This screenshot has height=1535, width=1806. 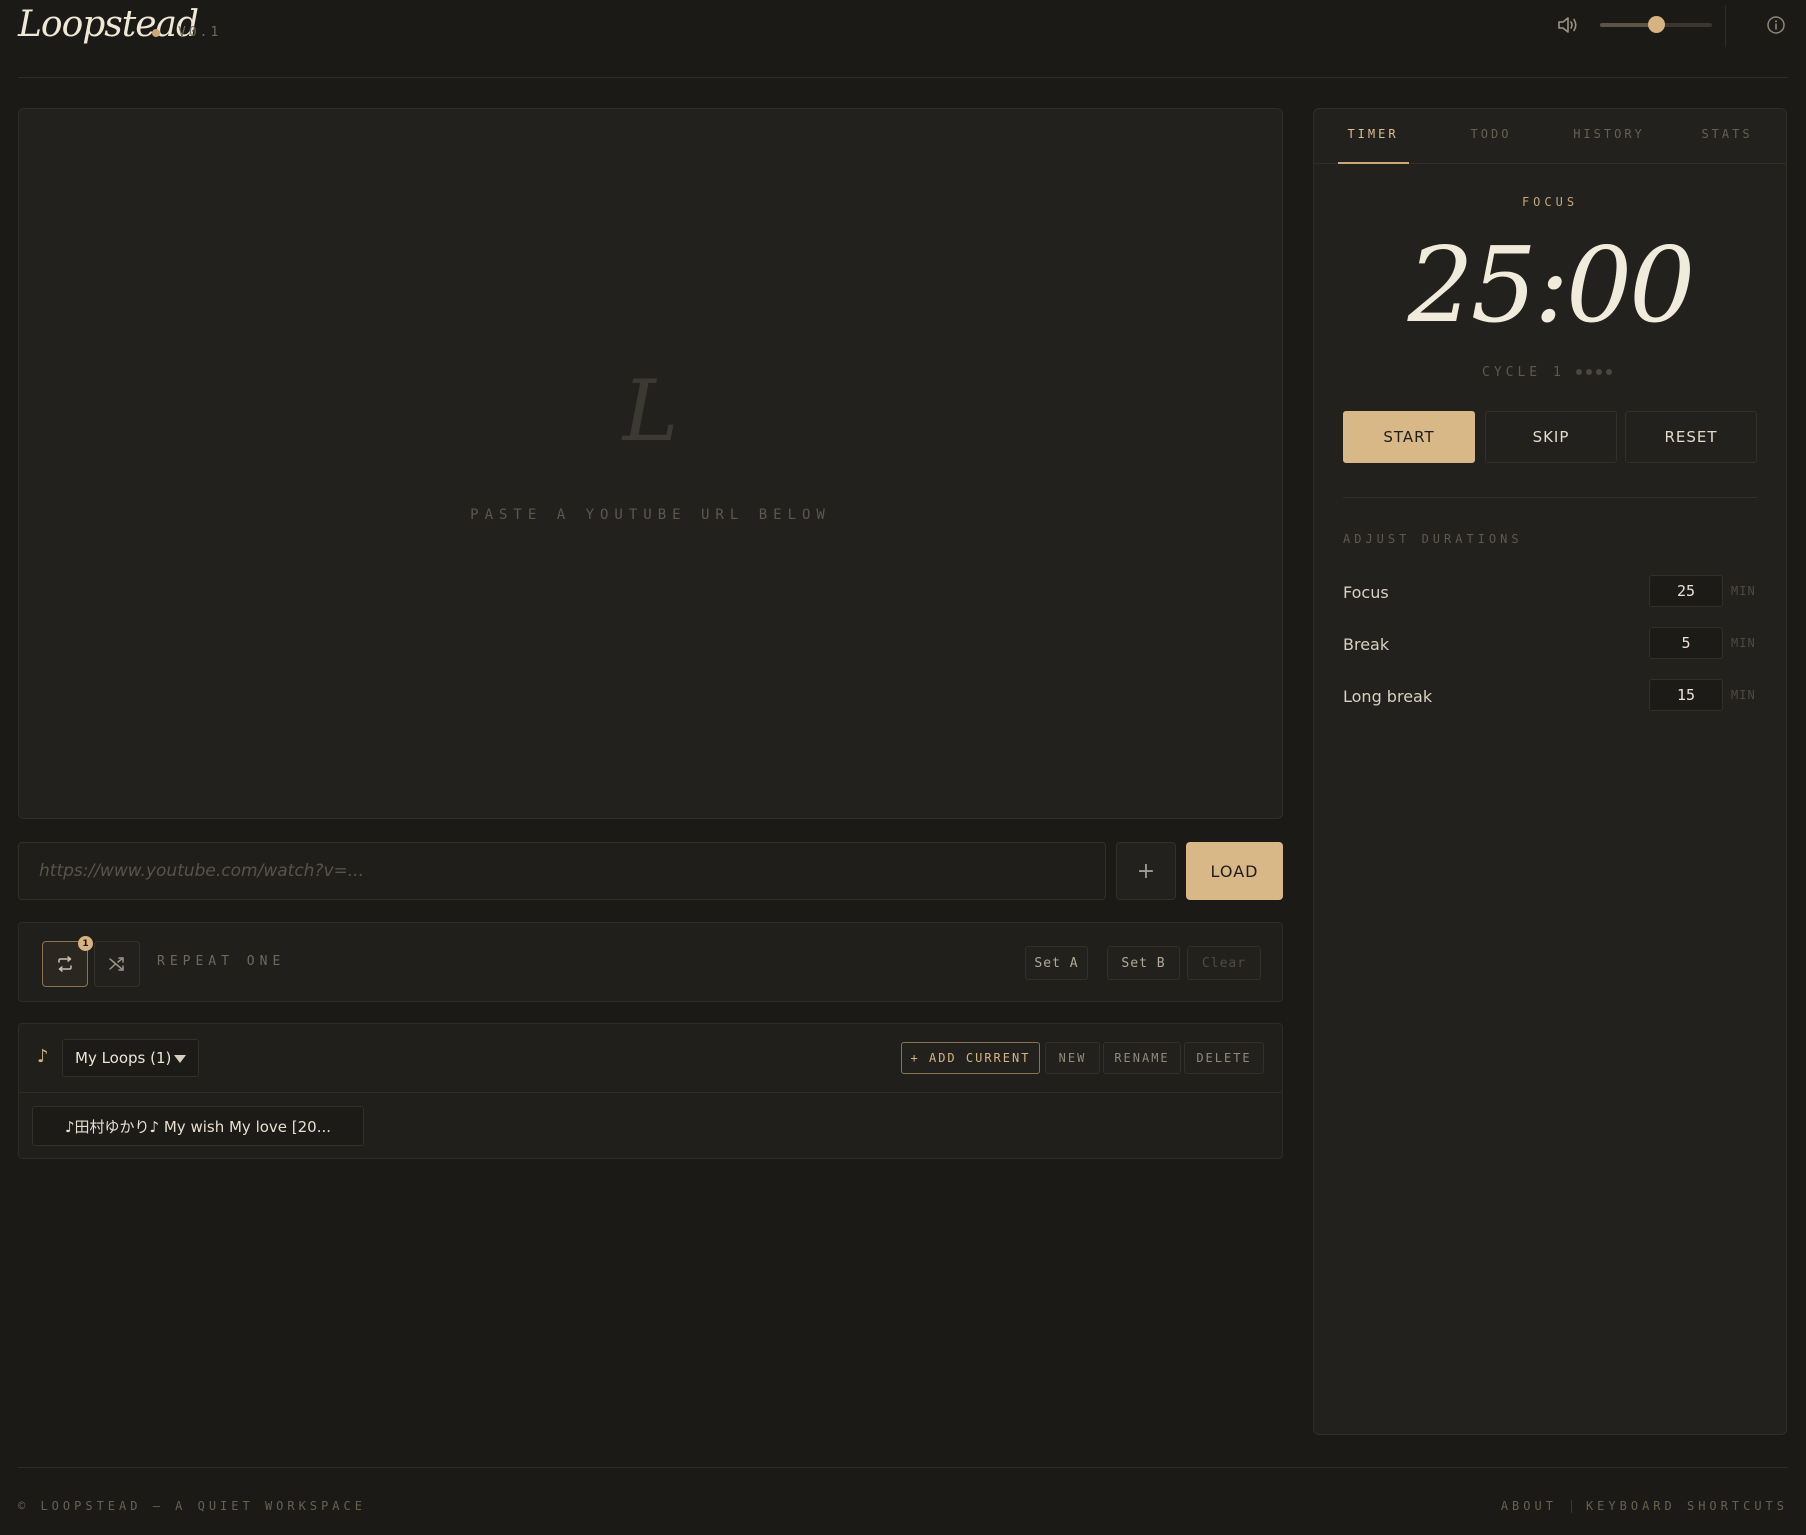 I want to click on player-hint: PASTE A YOUTUBE URL BELOW, so click(x=650, y=515).